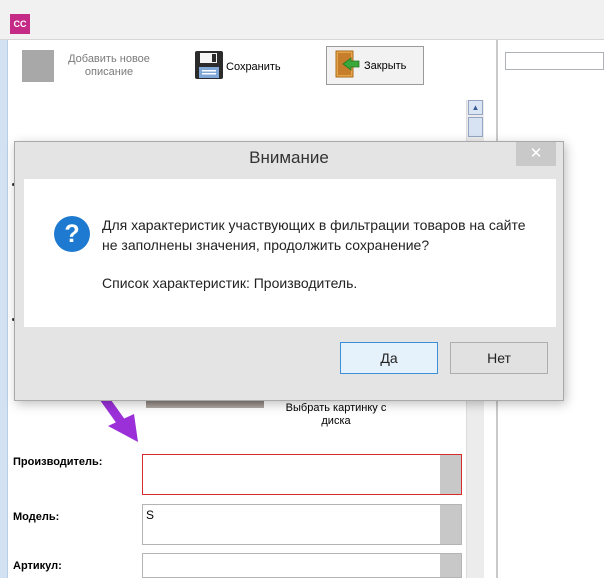 This screenshot has height=578, width=604. I want to click on save-button: Сохранить, so click(237, 66).